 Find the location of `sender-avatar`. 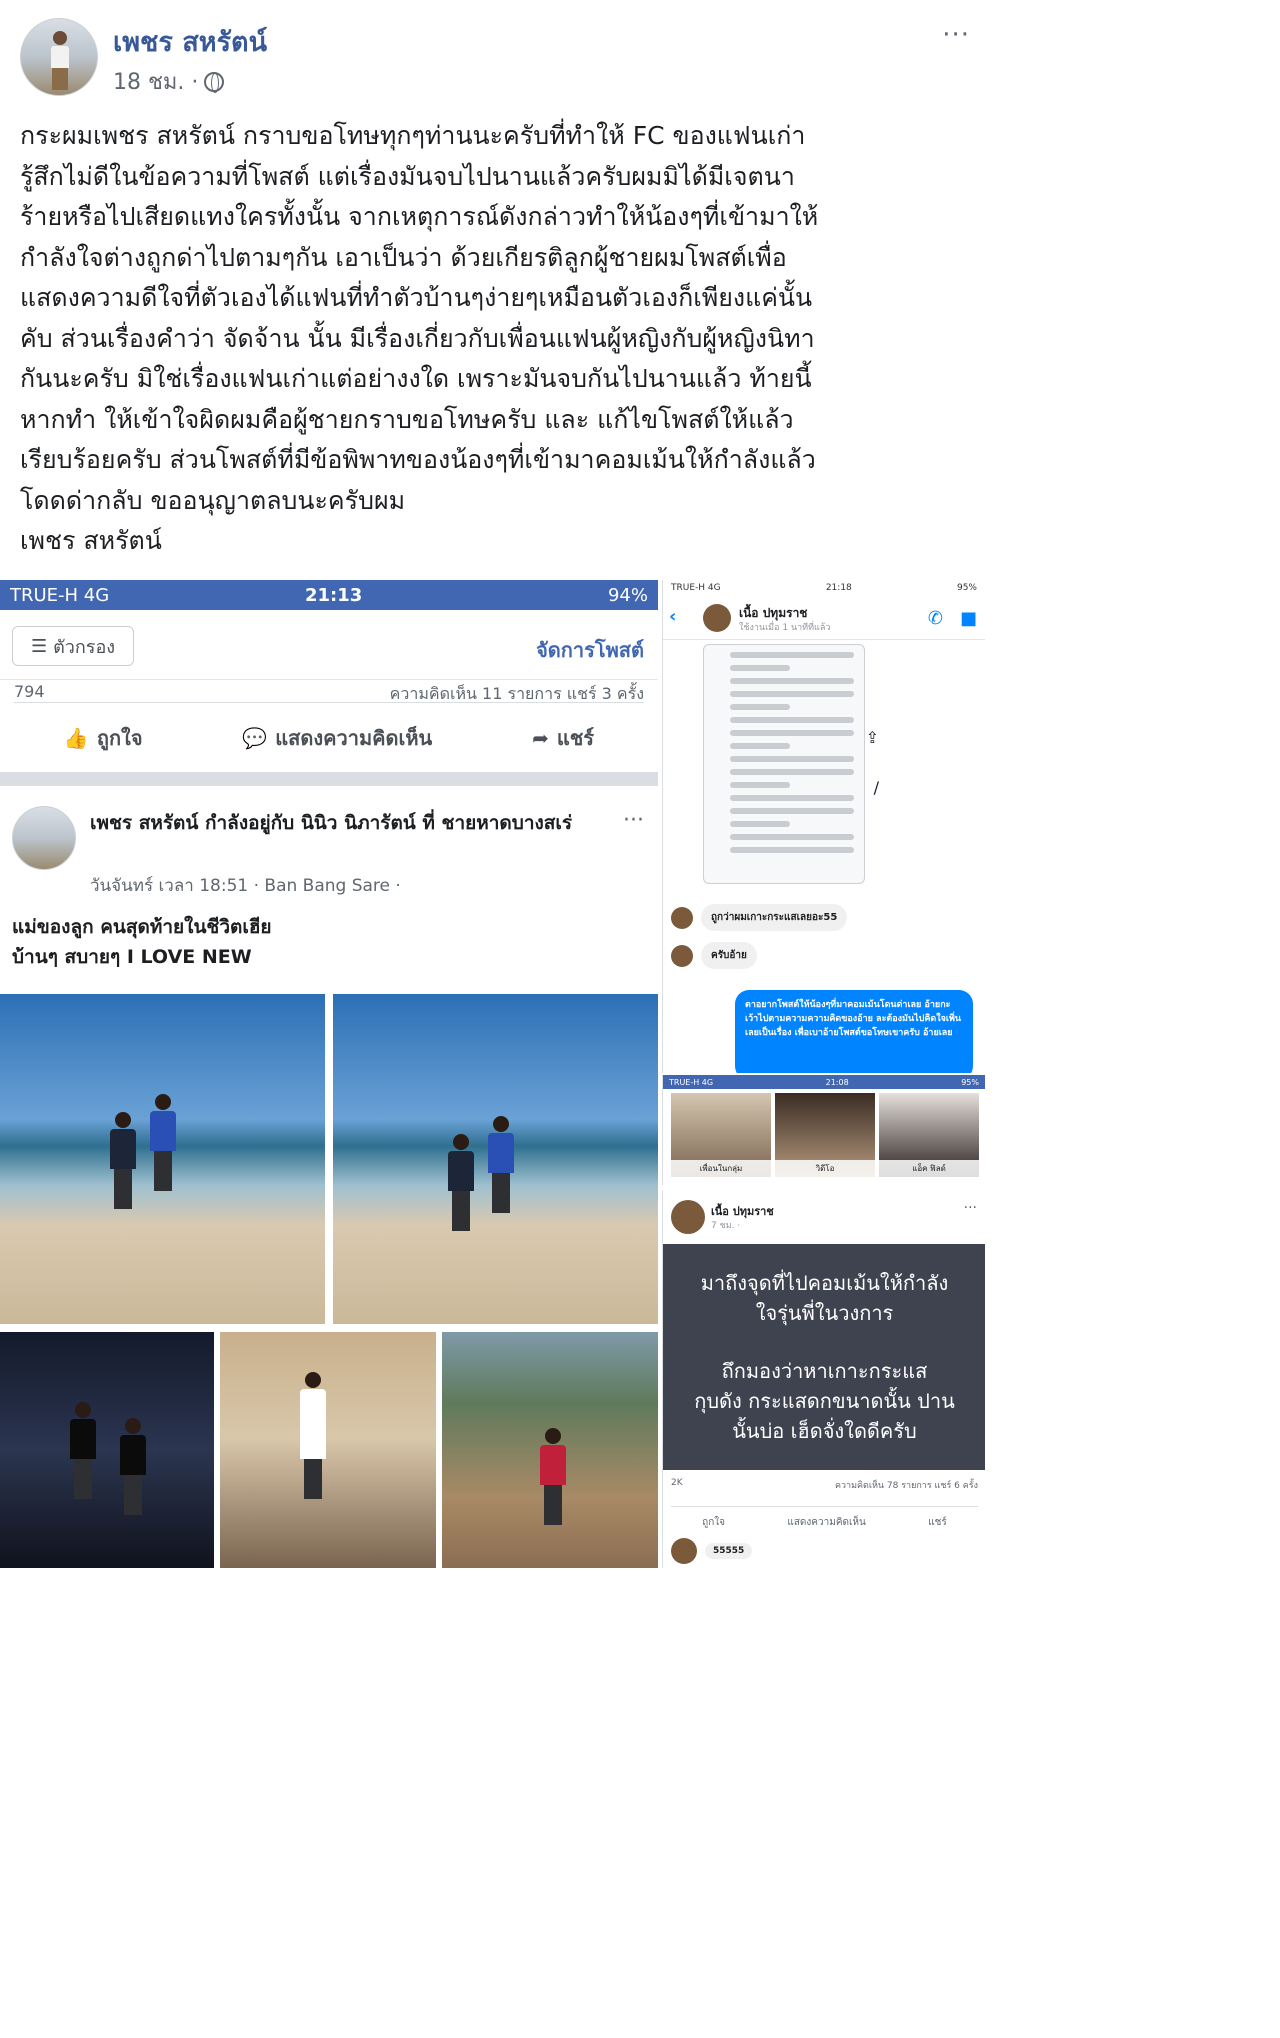

sender-avatar is located at coordinates (682, 955).